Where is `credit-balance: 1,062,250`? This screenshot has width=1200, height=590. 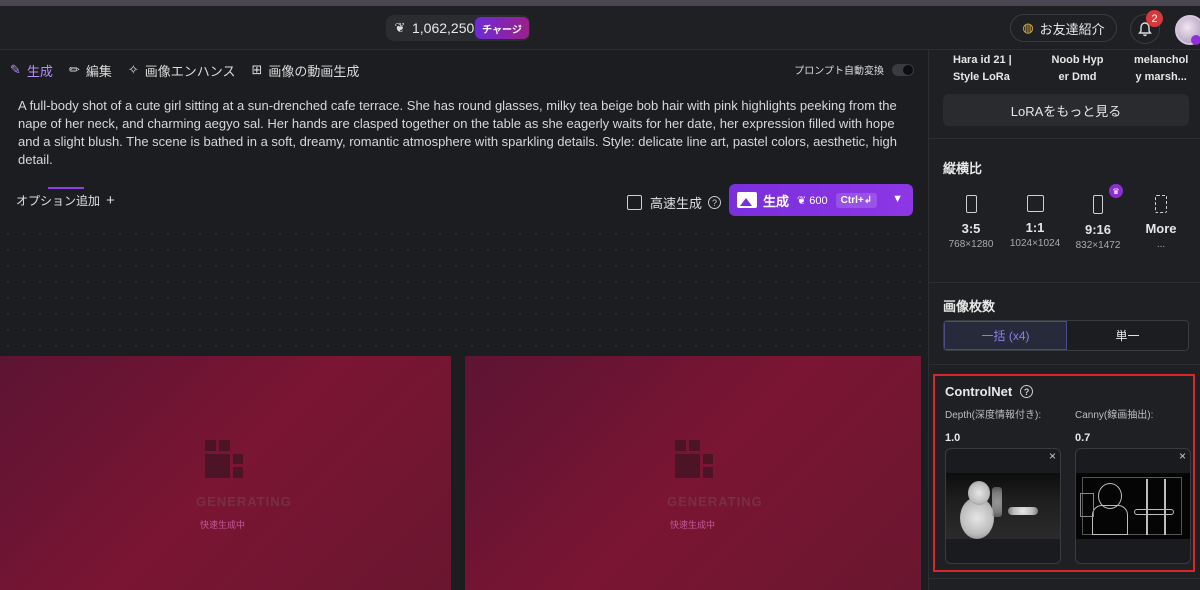
credit-balance: 1,062,250 is located at coordinates (443, 28).